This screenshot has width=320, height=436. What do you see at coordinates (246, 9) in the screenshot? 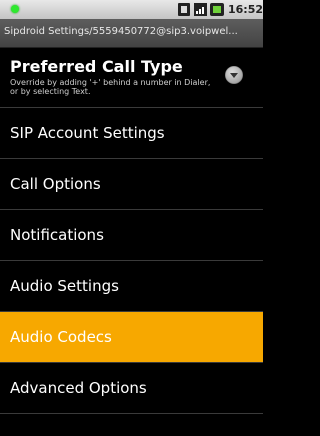
I see `status-time: 16:52` at bounding box center [246, 9].